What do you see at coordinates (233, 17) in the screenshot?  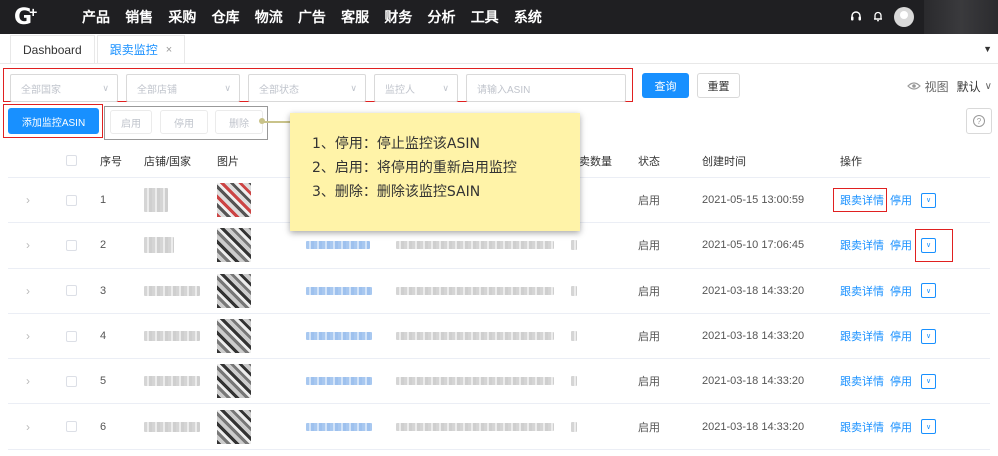 I see `menu-item-warehouse: 仓库` at bounding box center [233, 17].